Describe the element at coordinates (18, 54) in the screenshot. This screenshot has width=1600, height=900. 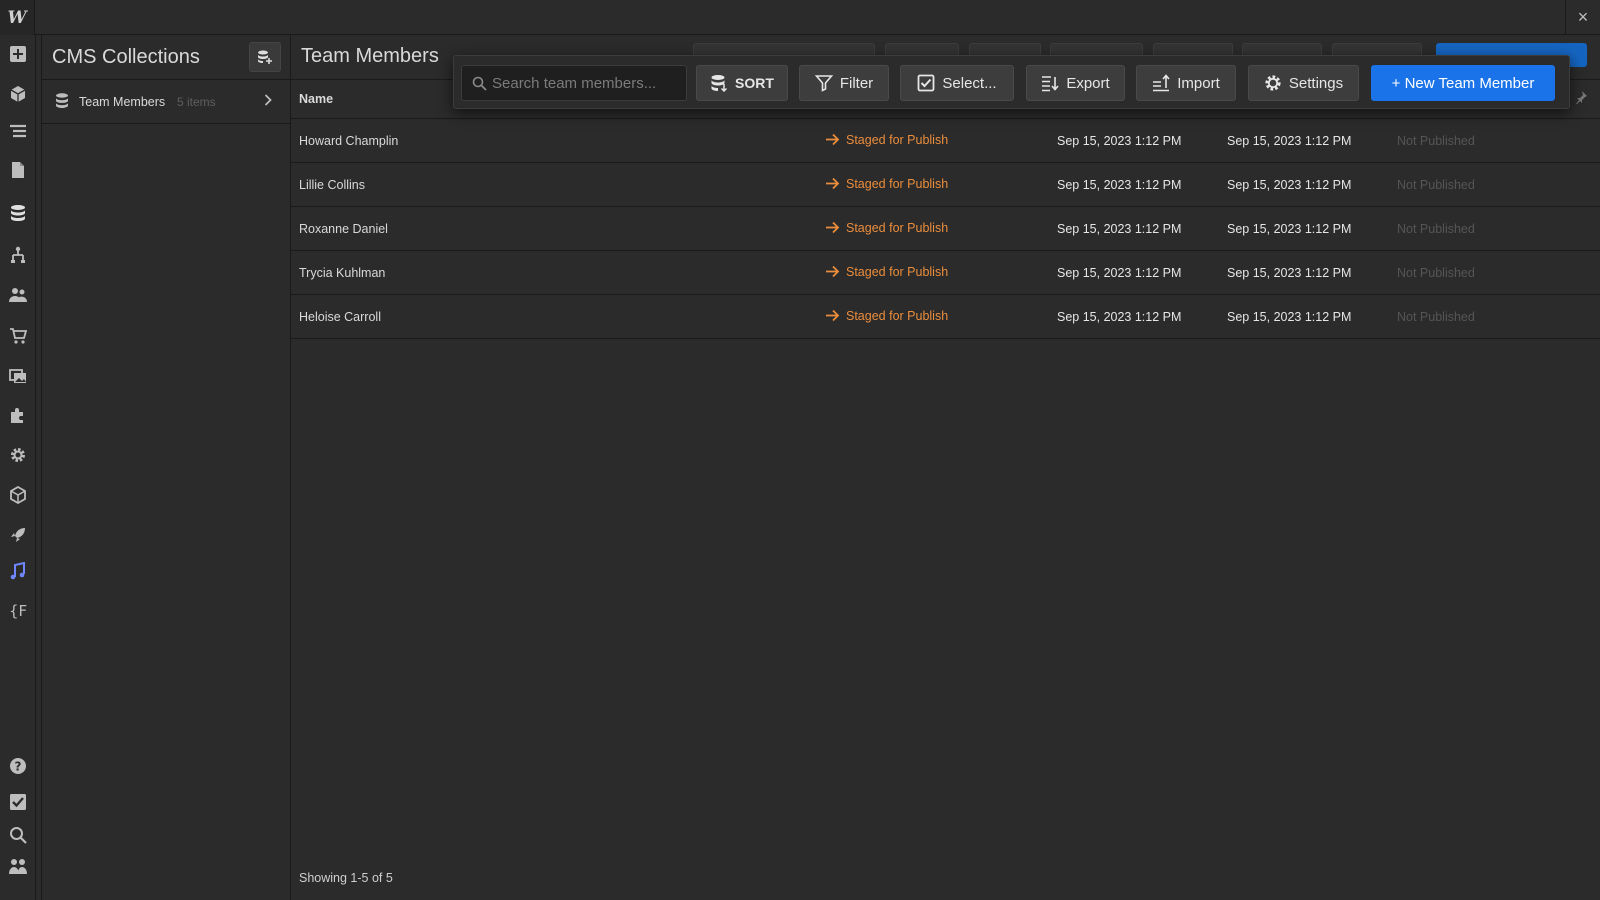
I see `add-icon` at that location.